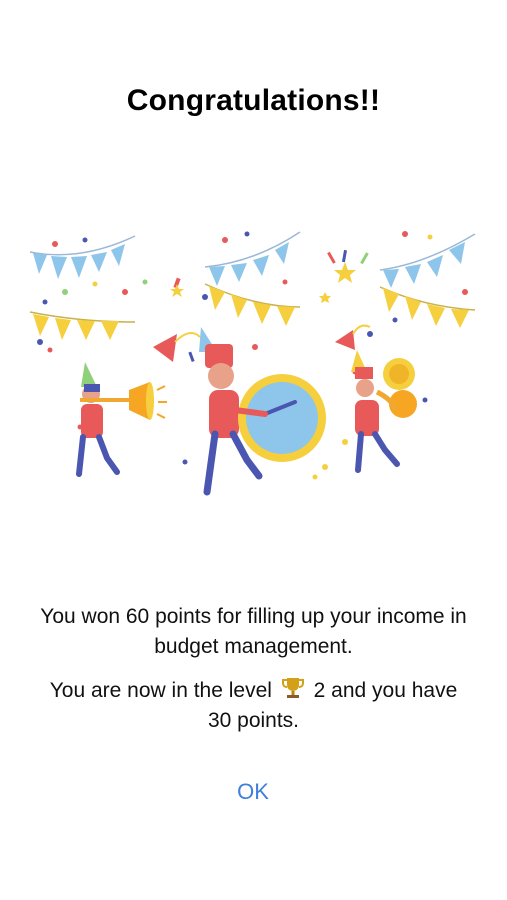 Image resolution: width=507 pixels, height=900 pixels. What do you see at coordinates (319, 690) in the screenshot?
I see `level-value: 2` at bounding box center [319, 690].